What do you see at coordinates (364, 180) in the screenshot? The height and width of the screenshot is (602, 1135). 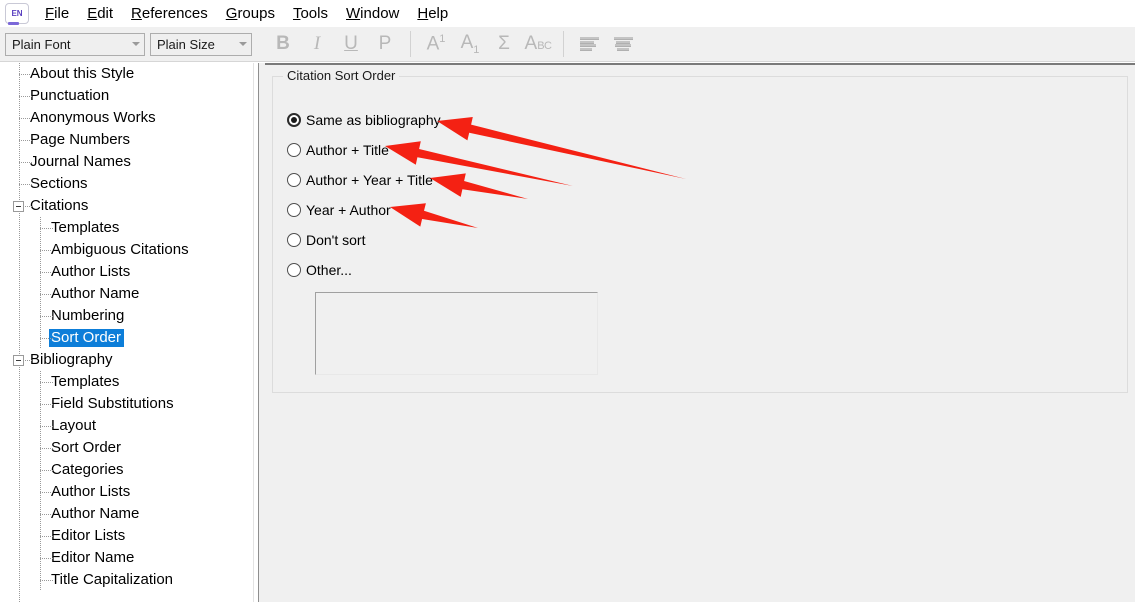 I see `radio-option-author-year-title: Author + Year + Title` at bounding box center [364, 180].